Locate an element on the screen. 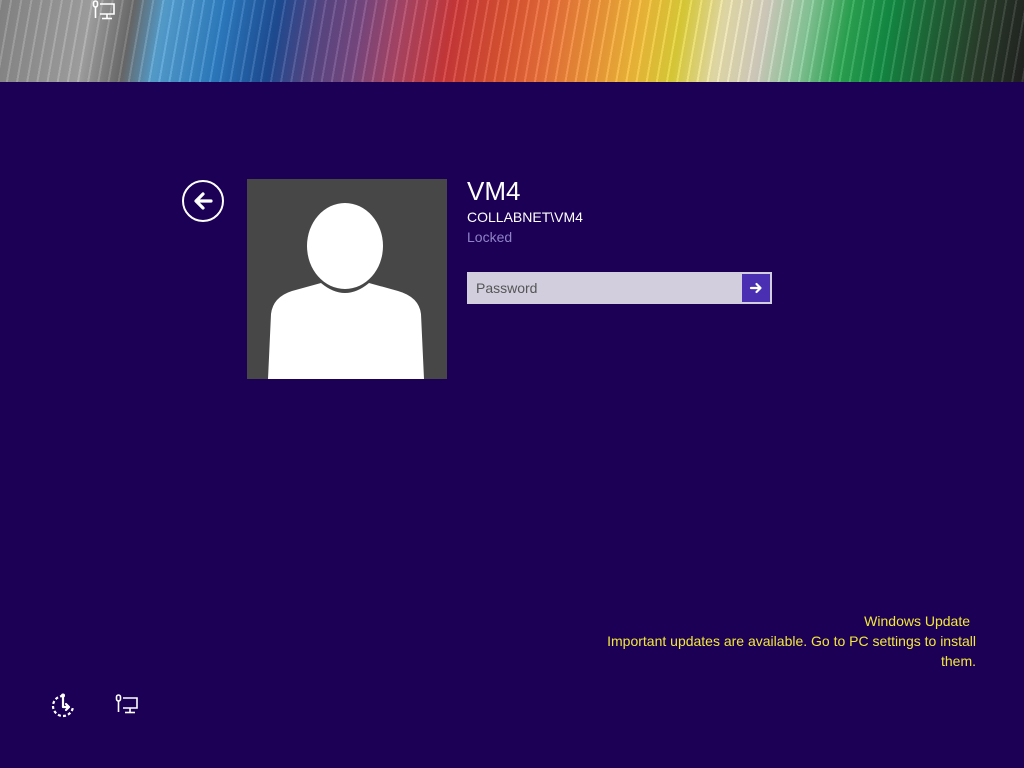  submit-button is located at coordinates (756, 288).